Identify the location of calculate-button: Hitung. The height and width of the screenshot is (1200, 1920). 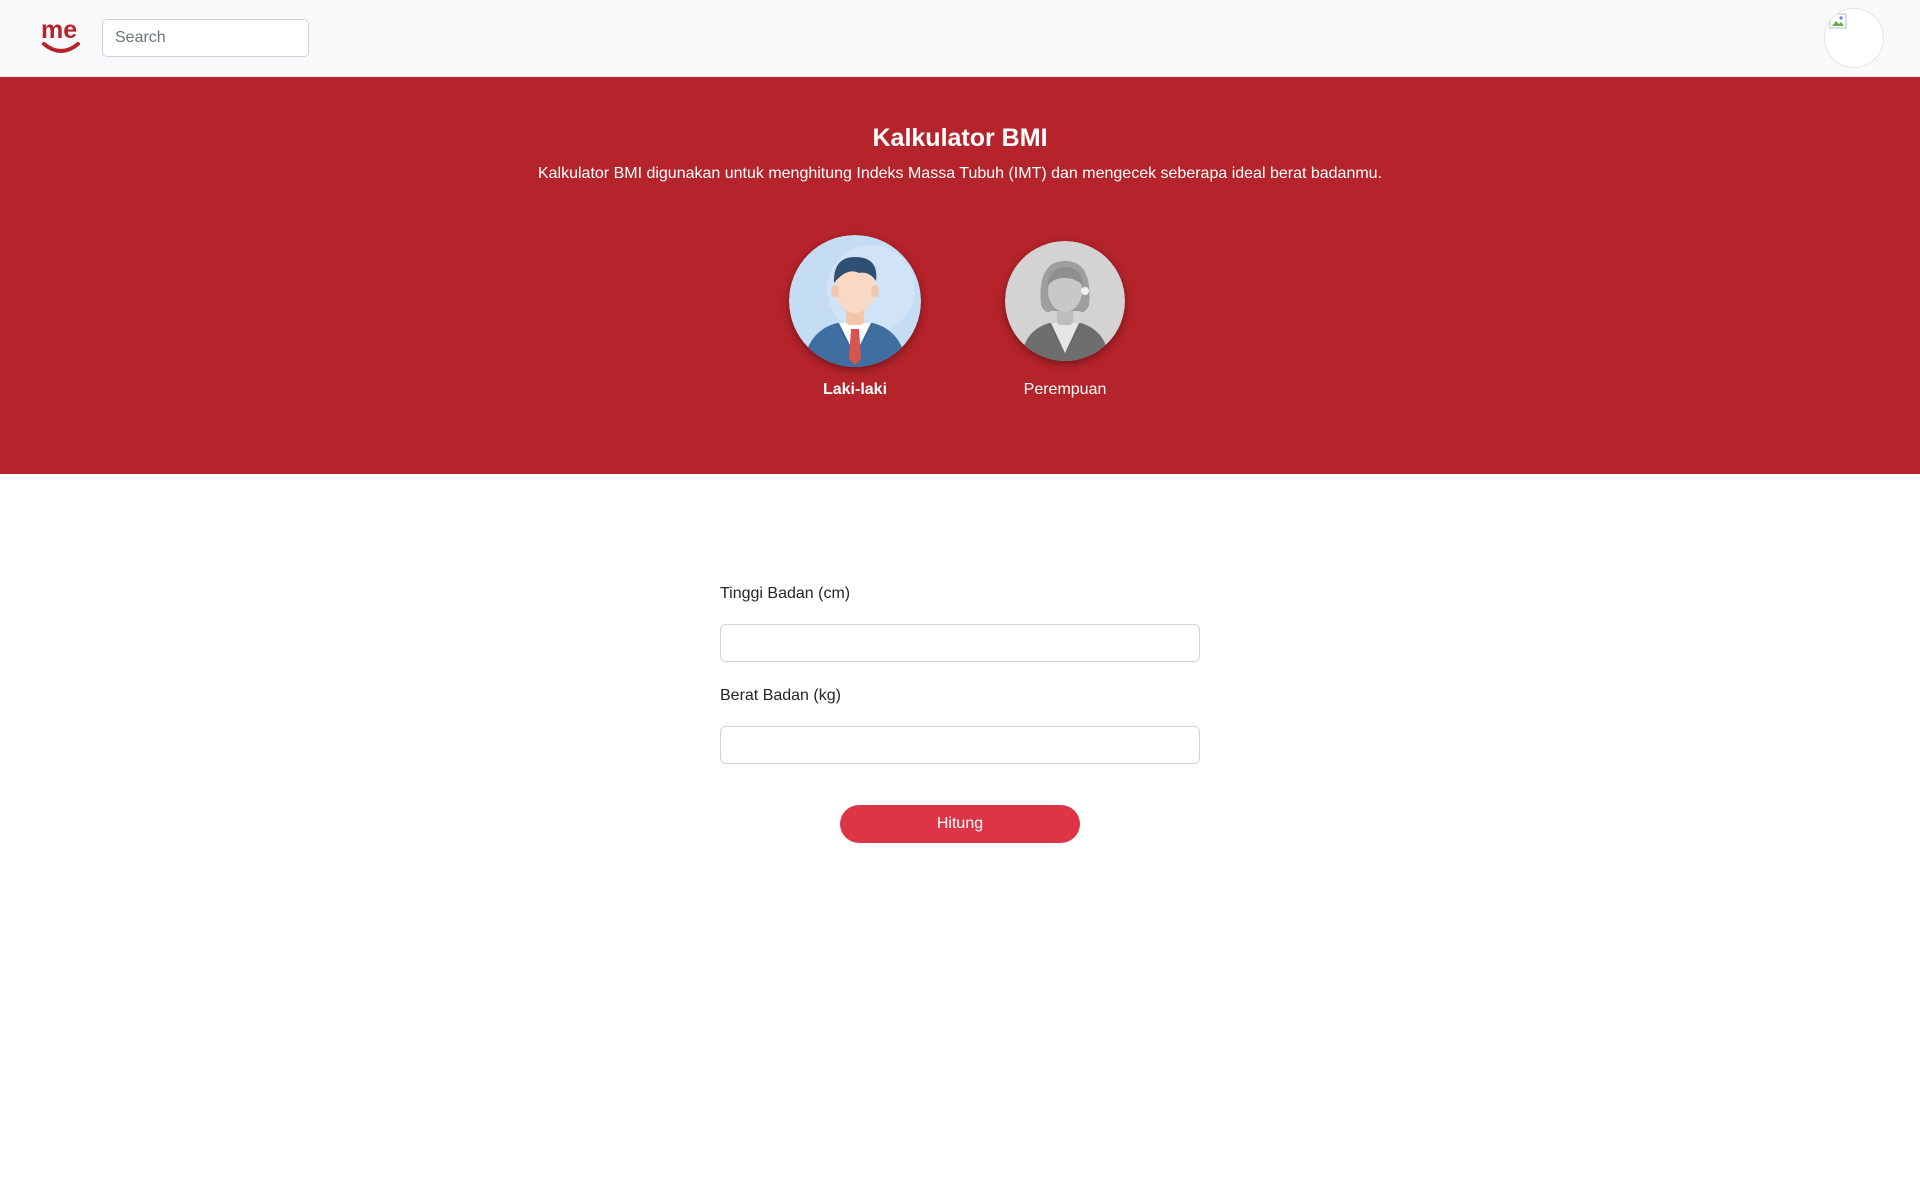
(960, 824).